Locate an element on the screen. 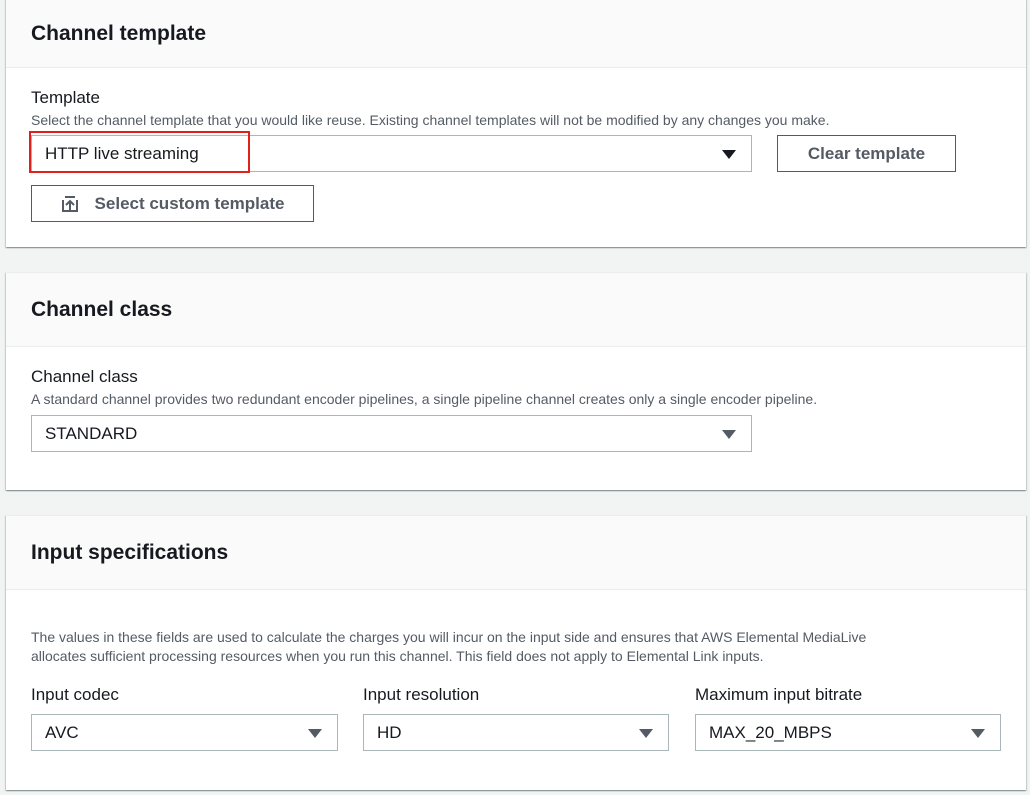 The width and height of the screenshot is (1030, 795). input-resolution-select: HD is located at coordinates (516, 732).